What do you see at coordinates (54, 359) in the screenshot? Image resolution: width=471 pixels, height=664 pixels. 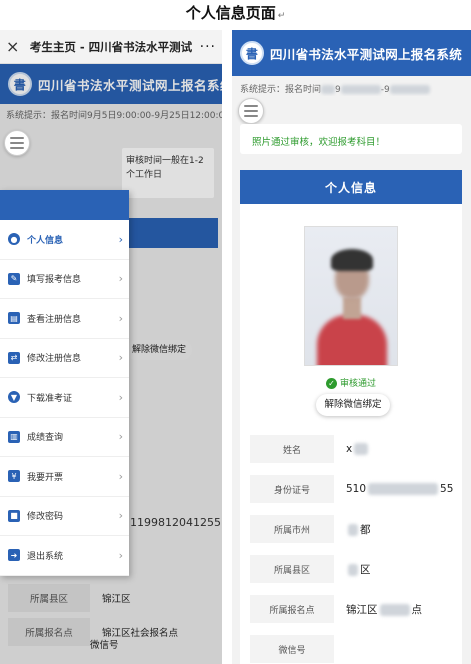 I see `menu-item-label: 修改注册信息` at bounding box center [54, 359].